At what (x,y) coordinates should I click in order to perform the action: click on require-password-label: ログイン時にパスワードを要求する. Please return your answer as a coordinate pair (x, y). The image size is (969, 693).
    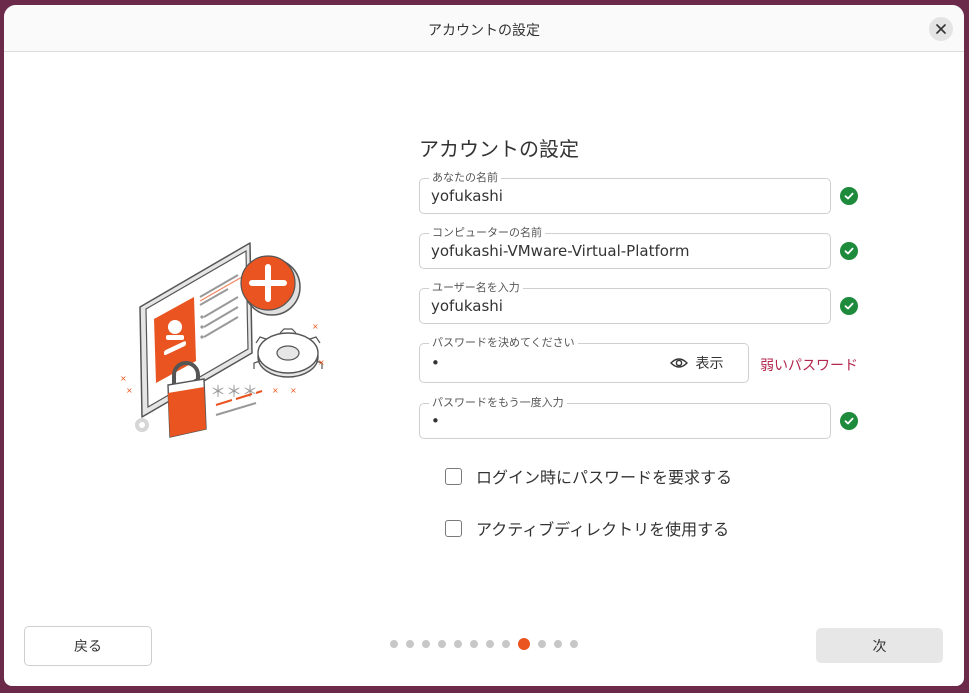
    Looking at the image, I should click on (604, 477).